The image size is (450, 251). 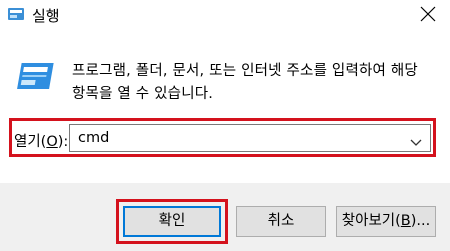 I want to click on cancel-button: 취소, so click(x=281, y=221).